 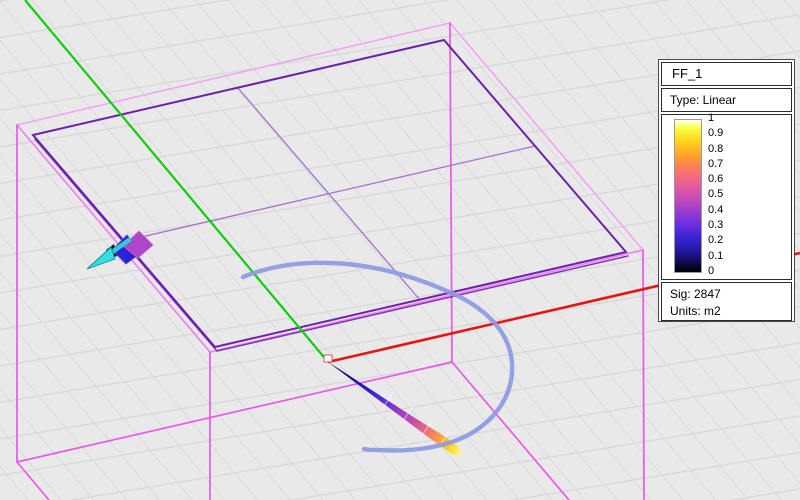 I want to click on tick-label: 0.2, so click(x=716, y=240).